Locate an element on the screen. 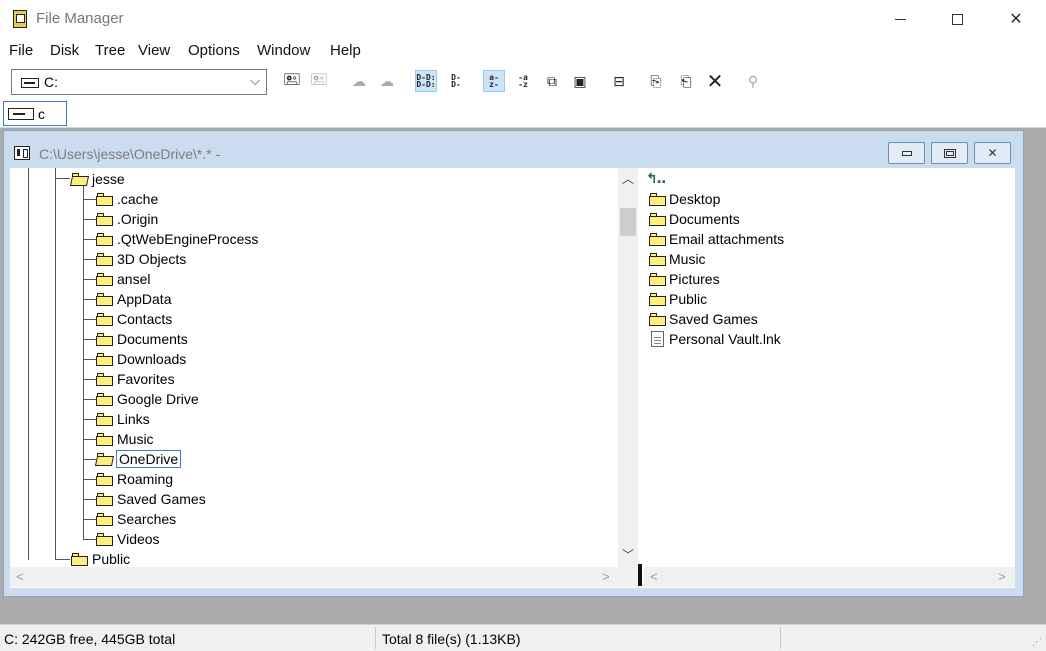 Image resolution: width=1046 pixels, height=651 pixels. tree-item-saved-games: Saved Games is located at coordinates (151, 499).